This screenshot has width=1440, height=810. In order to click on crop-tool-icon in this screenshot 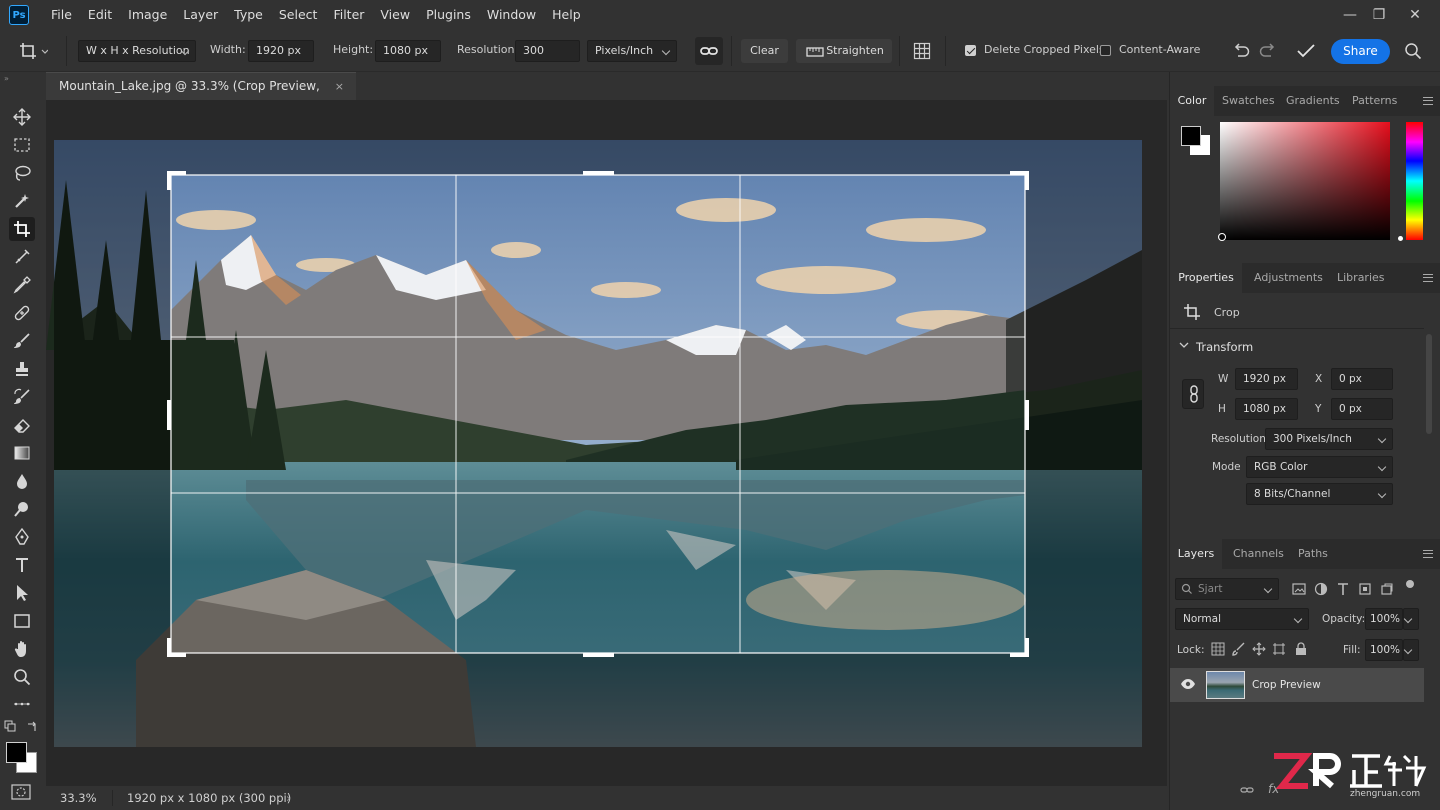, I will do `click(22, 229)`.